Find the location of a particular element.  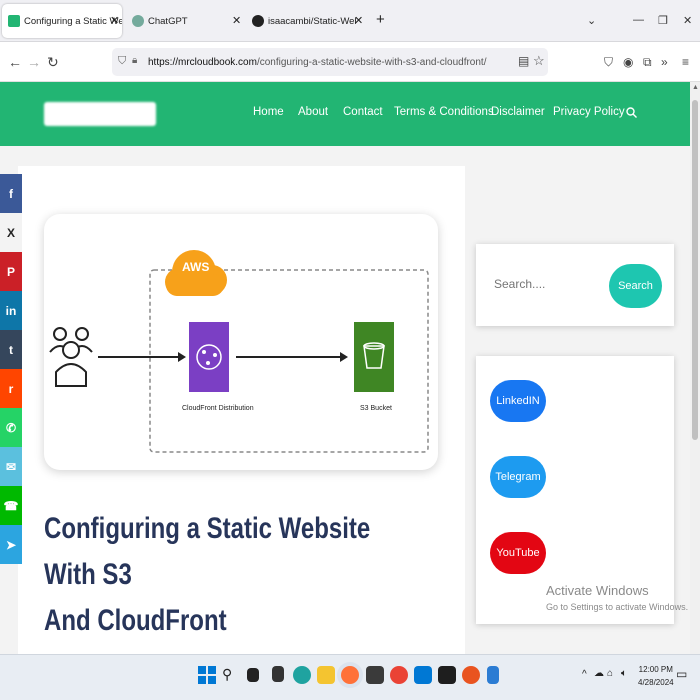

article-title-line-2: And CloudFront is located at coordinates (135, 620).